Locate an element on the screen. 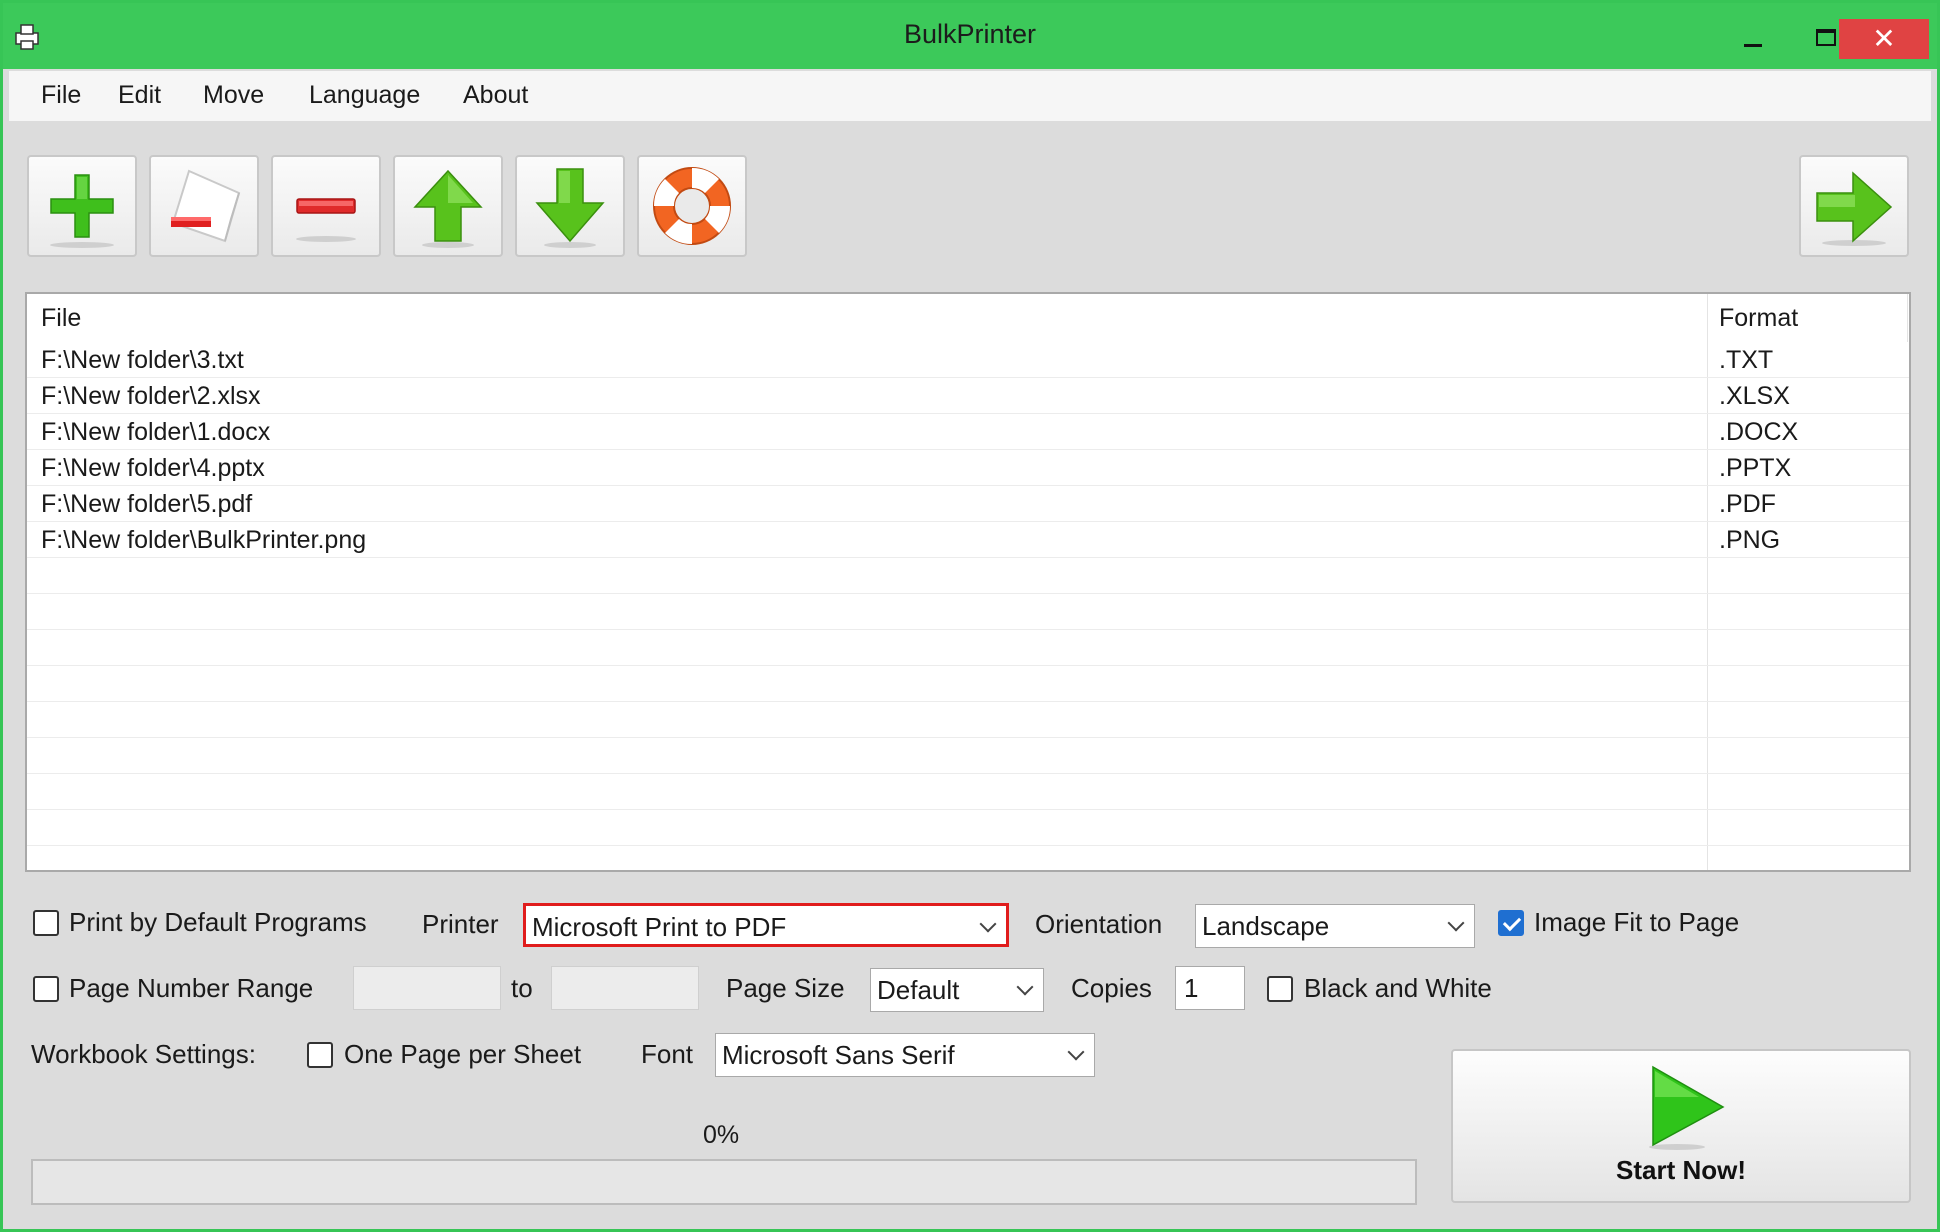 This screenshot has height=1232, width=1940. font-select: Microsoft Sans Serif is located at coordinates (905, 1055).